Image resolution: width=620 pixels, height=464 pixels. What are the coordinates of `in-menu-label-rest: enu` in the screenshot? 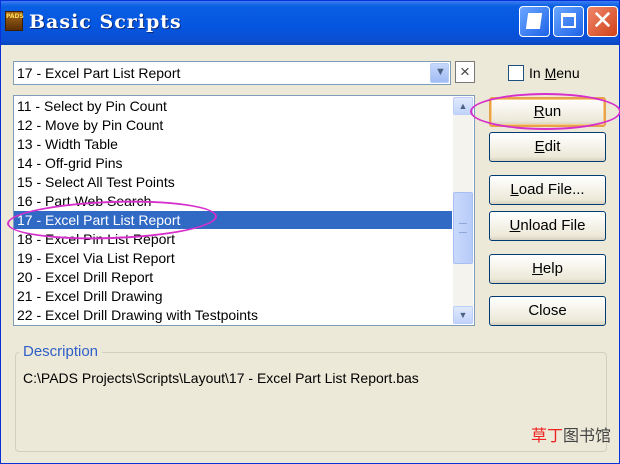 It's located at (568, 73).